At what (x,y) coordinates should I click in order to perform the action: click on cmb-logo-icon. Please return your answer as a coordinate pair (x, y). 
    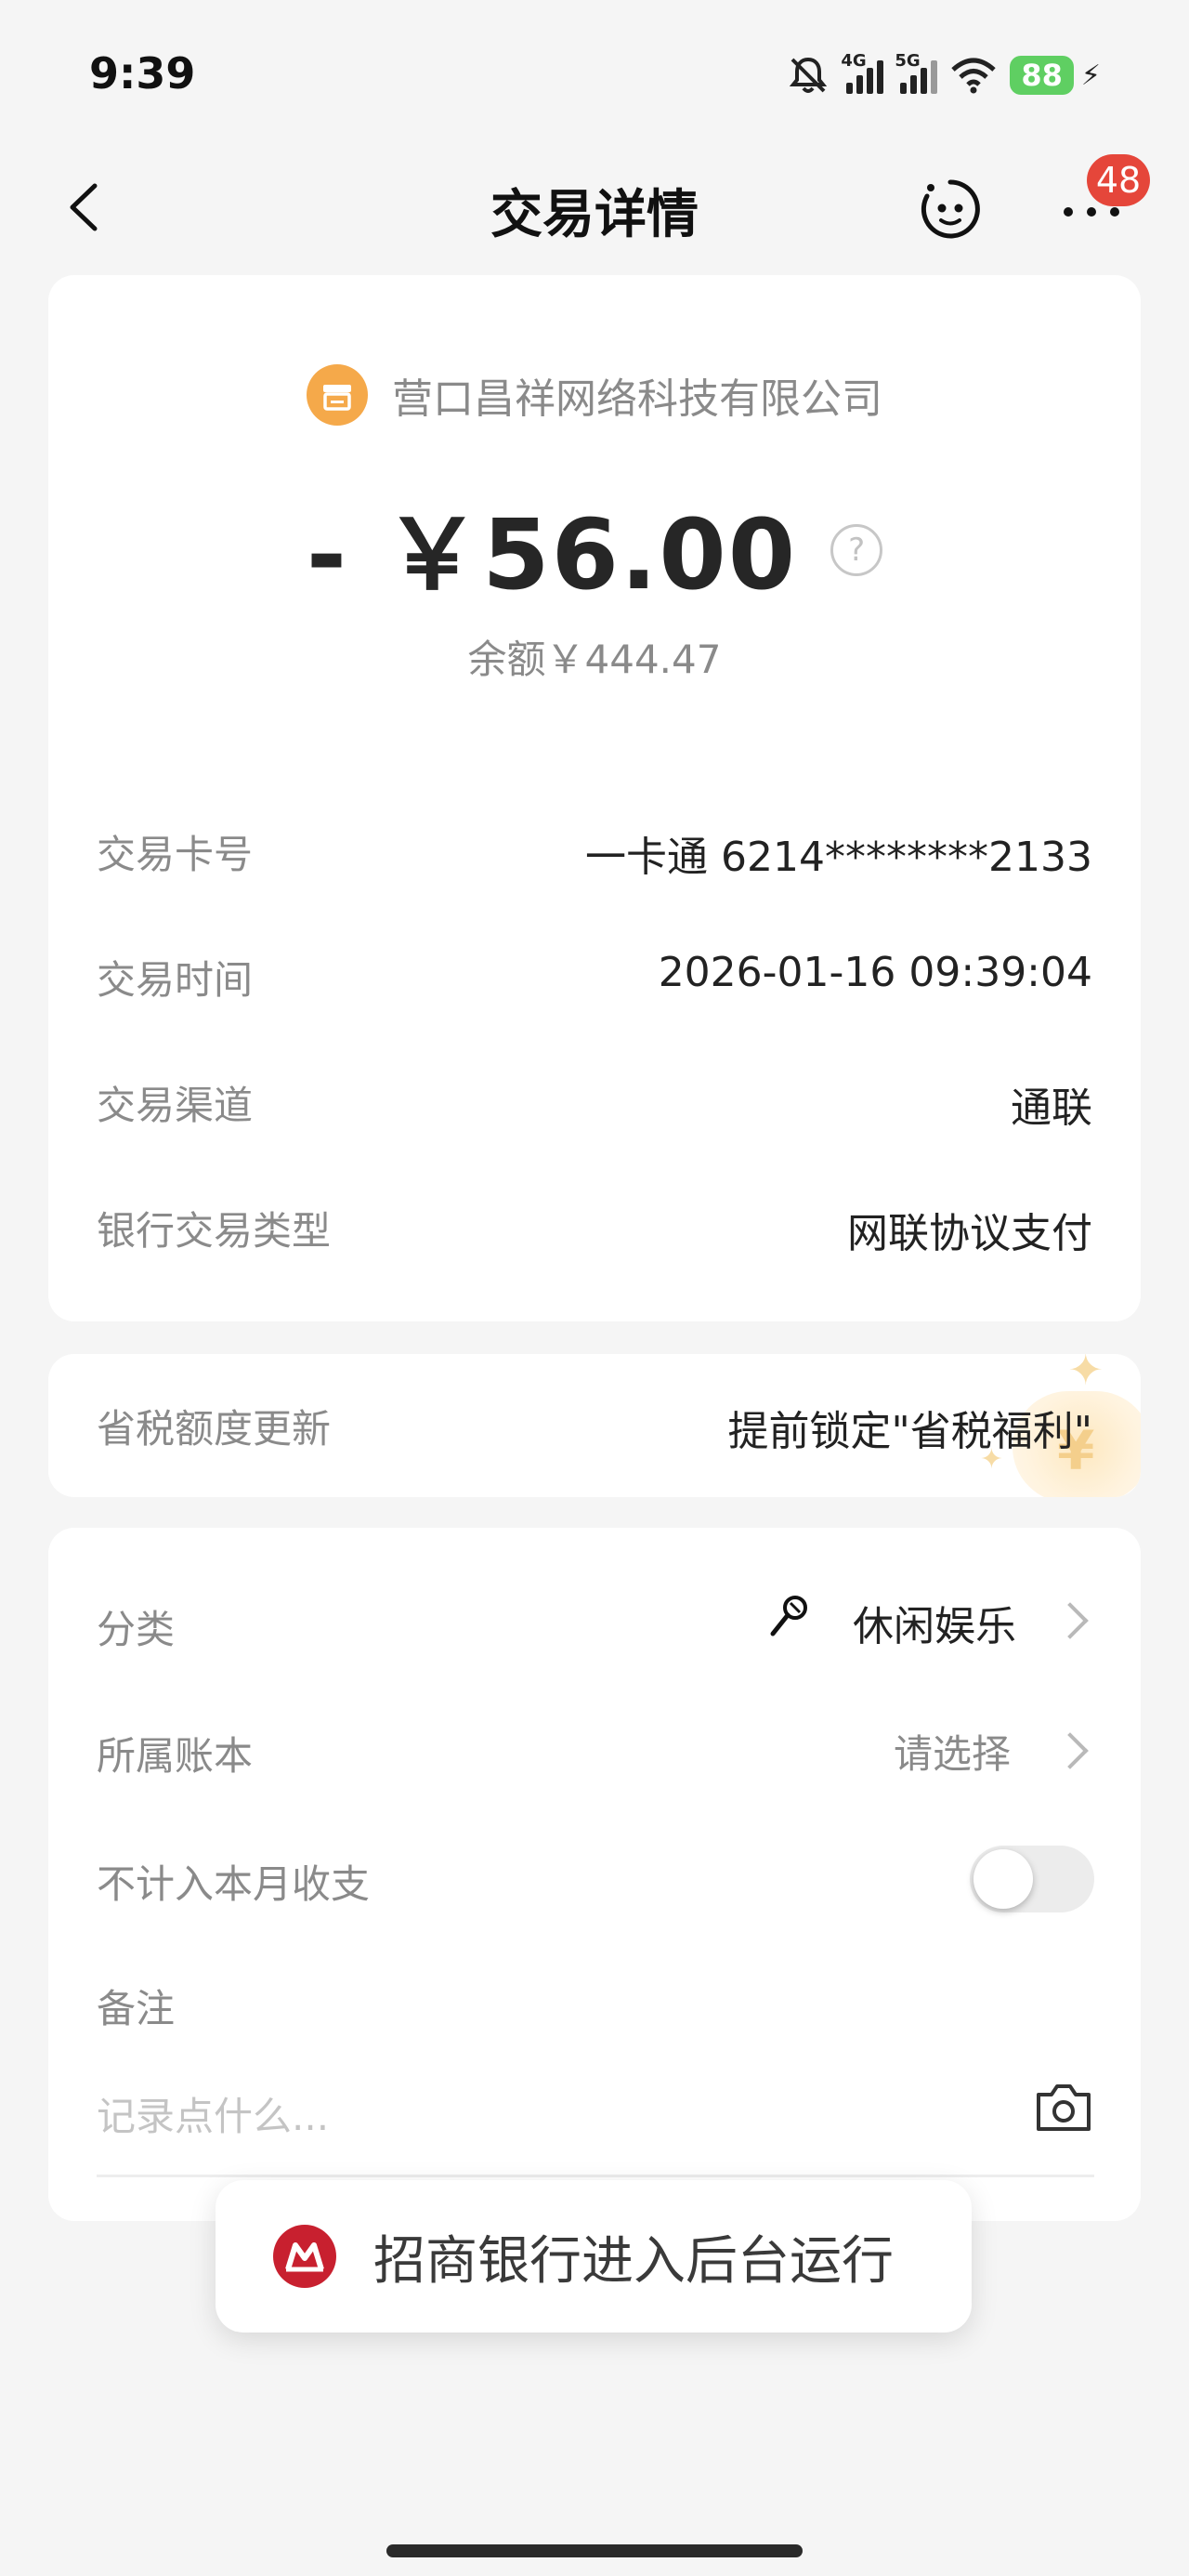
    Looking at the image, I should click on (304, 2256).